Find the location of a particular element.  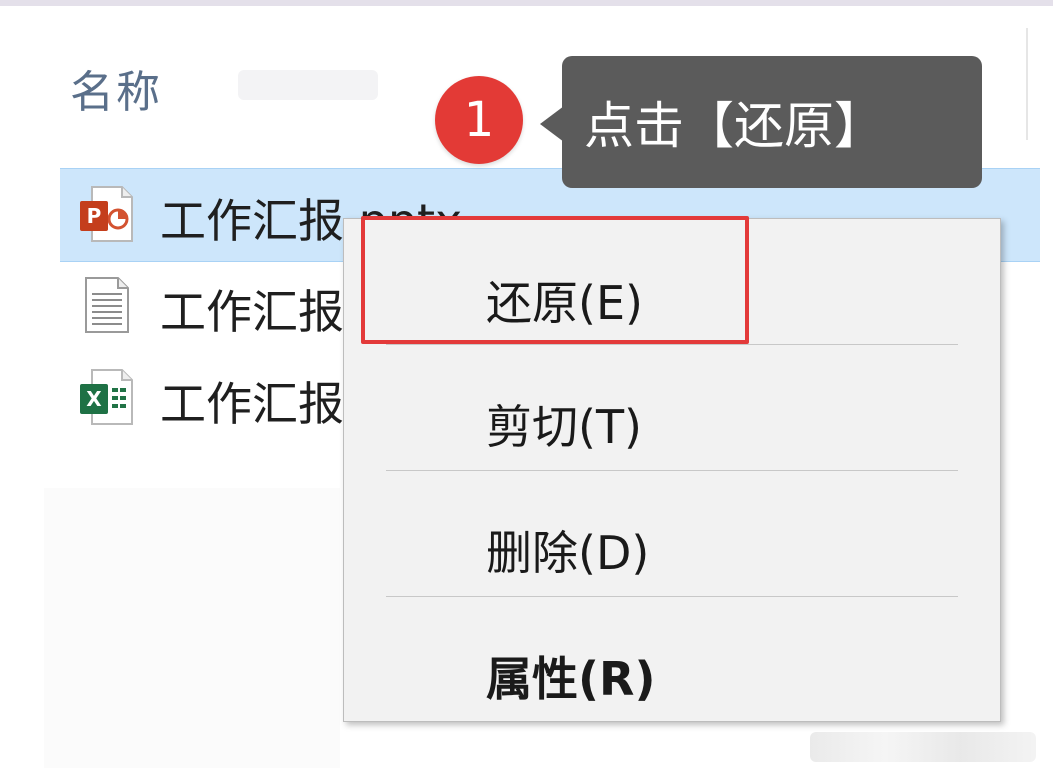

restore-highlight-frame is located at coordinates (555, 280).